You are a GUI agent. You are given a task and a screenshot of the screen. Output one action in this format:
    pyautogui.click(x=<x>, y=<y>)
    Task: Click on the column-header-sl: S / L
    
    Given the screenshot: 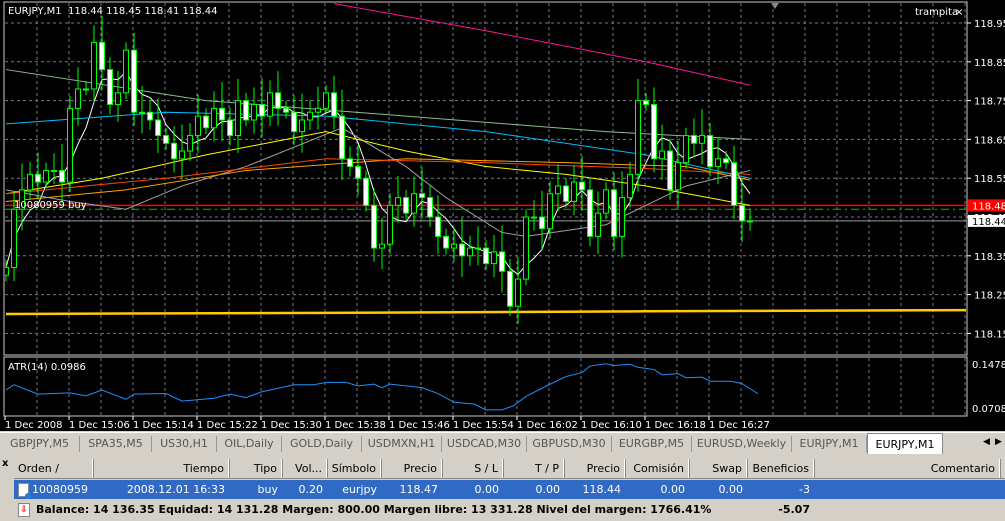 What is the action you would take?
    pyautogui.click(x=472, y=468)
    